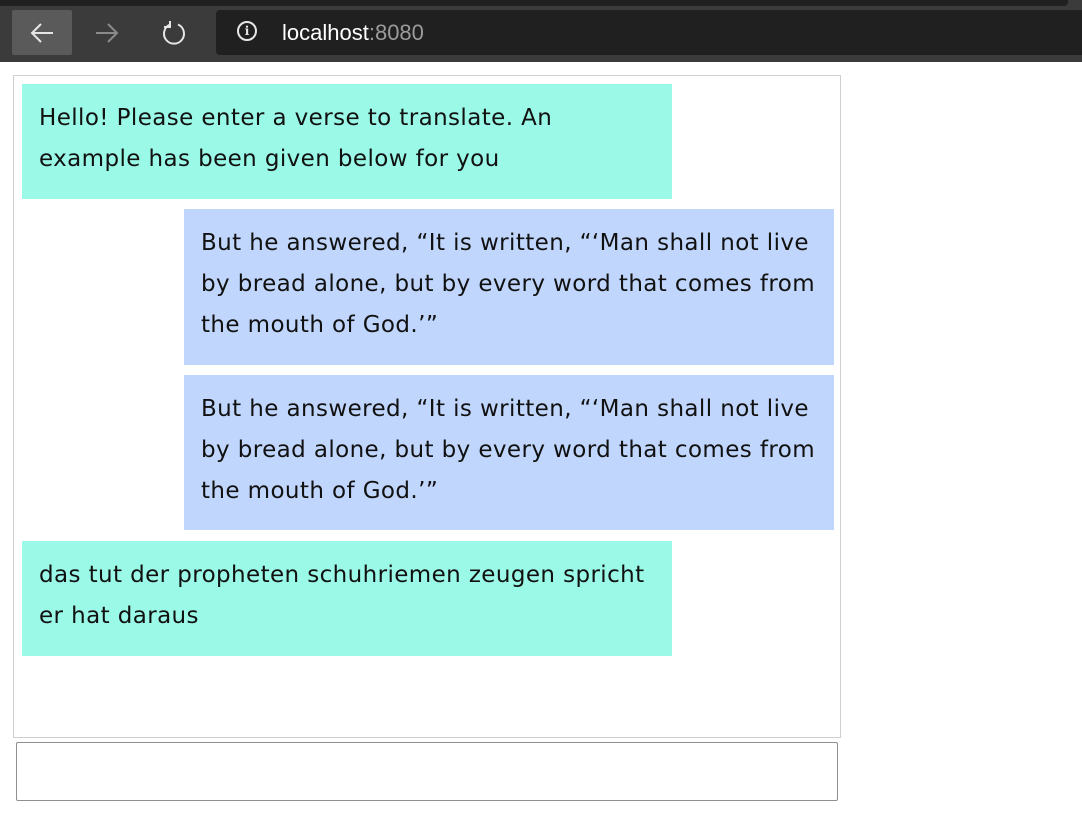  I want to click on info-icon: i, so click(247, 31).